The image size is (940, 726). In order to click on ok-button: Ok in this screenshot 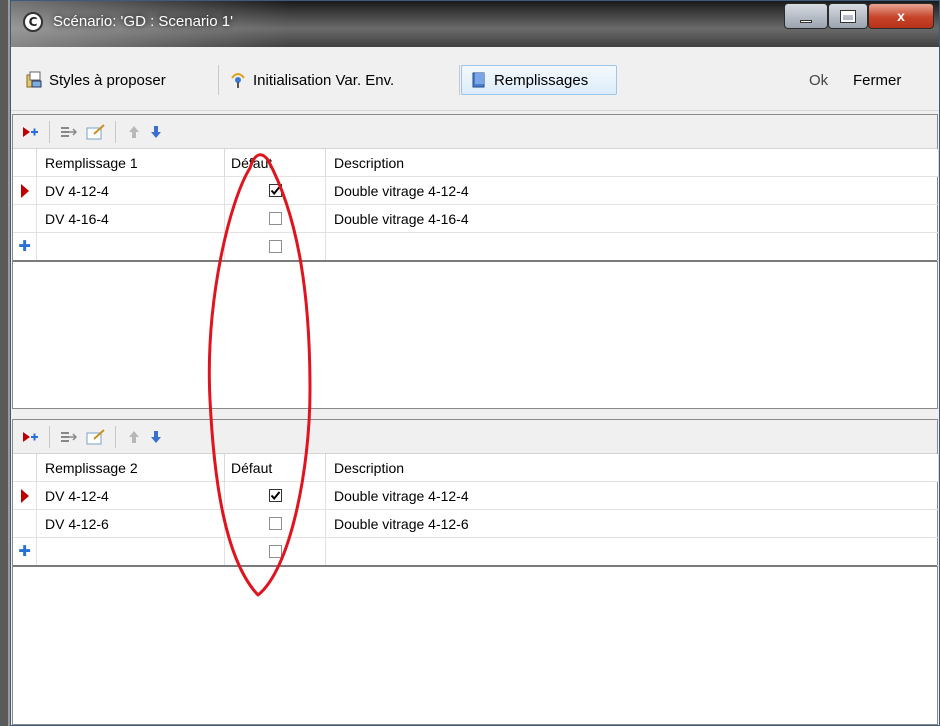, I will do `click(818, 80)`.